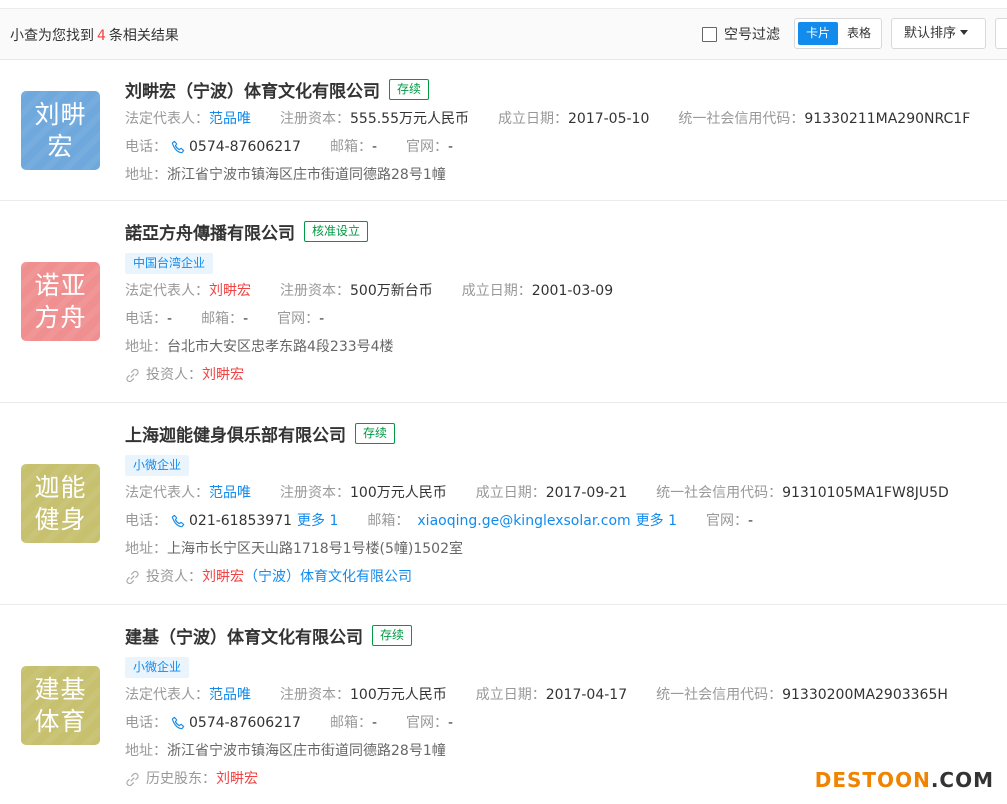  What do you see at coordinates (859, 33) in the screenshot?
I see `table-view-button: 表格` at bounding box center [859, 33].